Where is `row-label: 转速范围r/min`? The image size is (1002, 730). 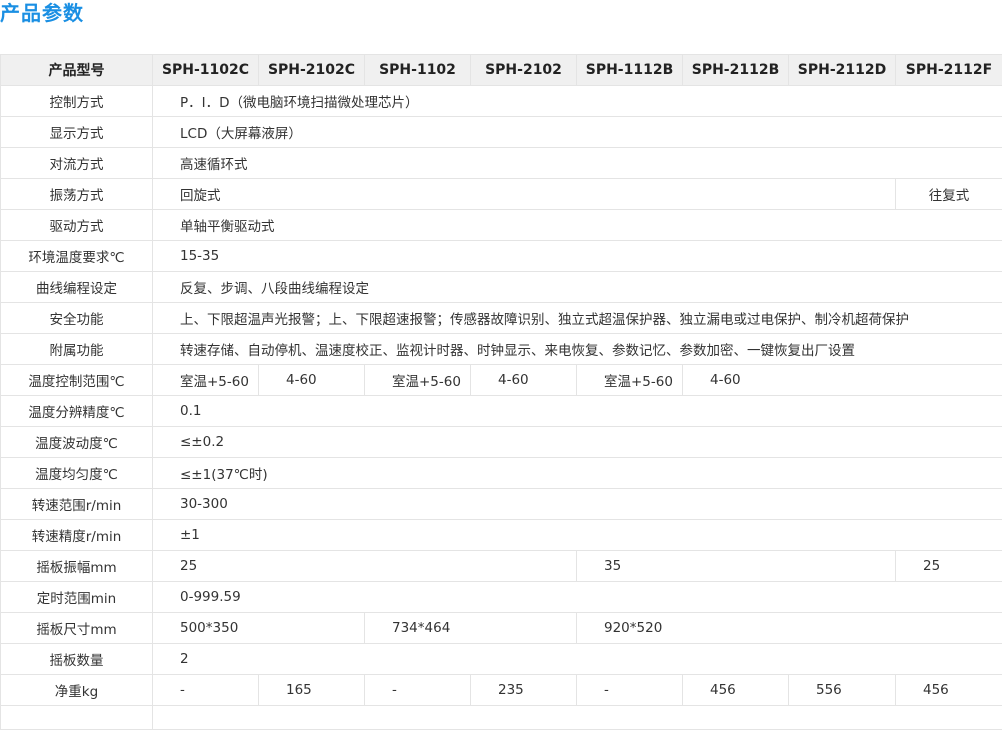
row-label: 转速范围r/min is located at coordinates (77, 504).